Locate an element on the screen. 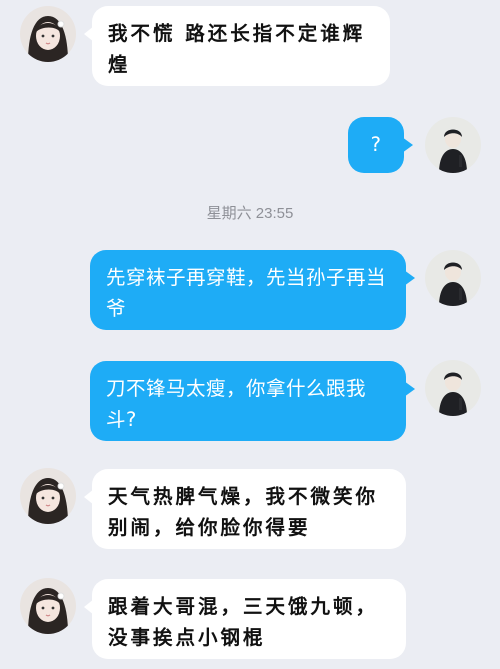  message-bubble-incoming: 跟着大哥混，三天饿九顿，没事挨点小钢棍 is located at coordinates (245, 619).